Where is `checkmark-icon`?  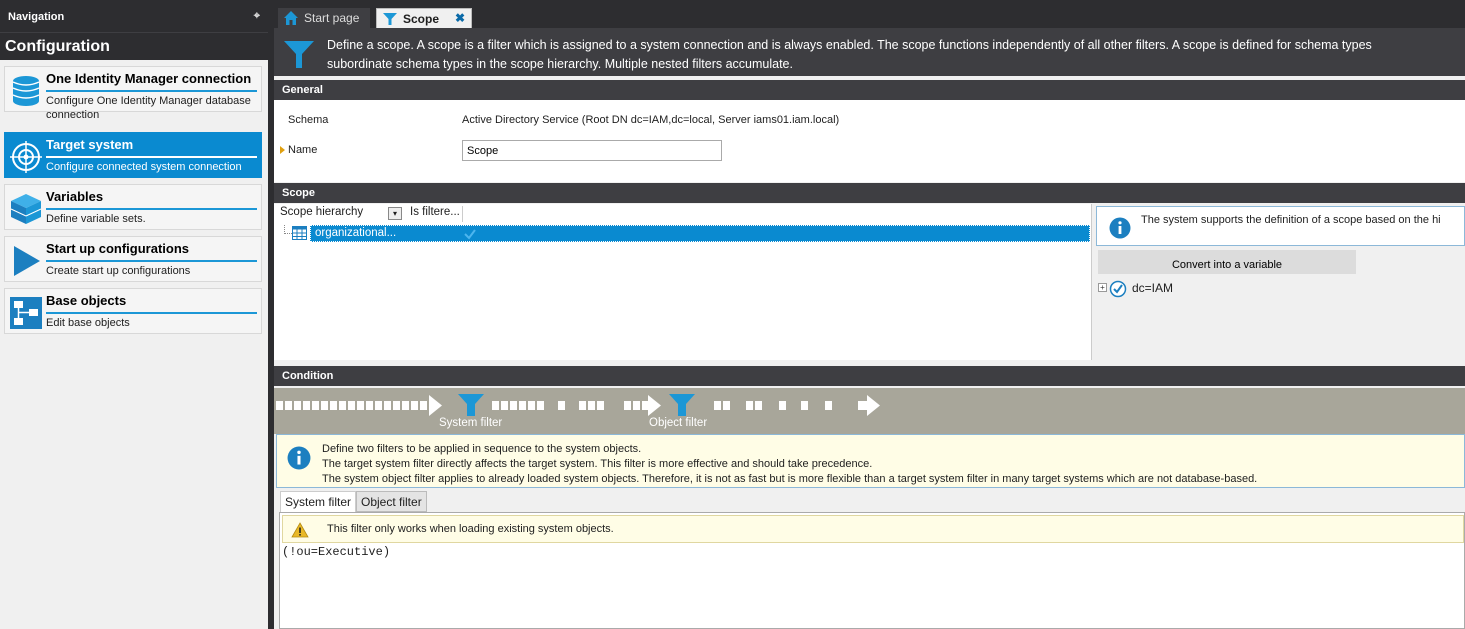 checkmark-icon is located at coordinates (470, 234).